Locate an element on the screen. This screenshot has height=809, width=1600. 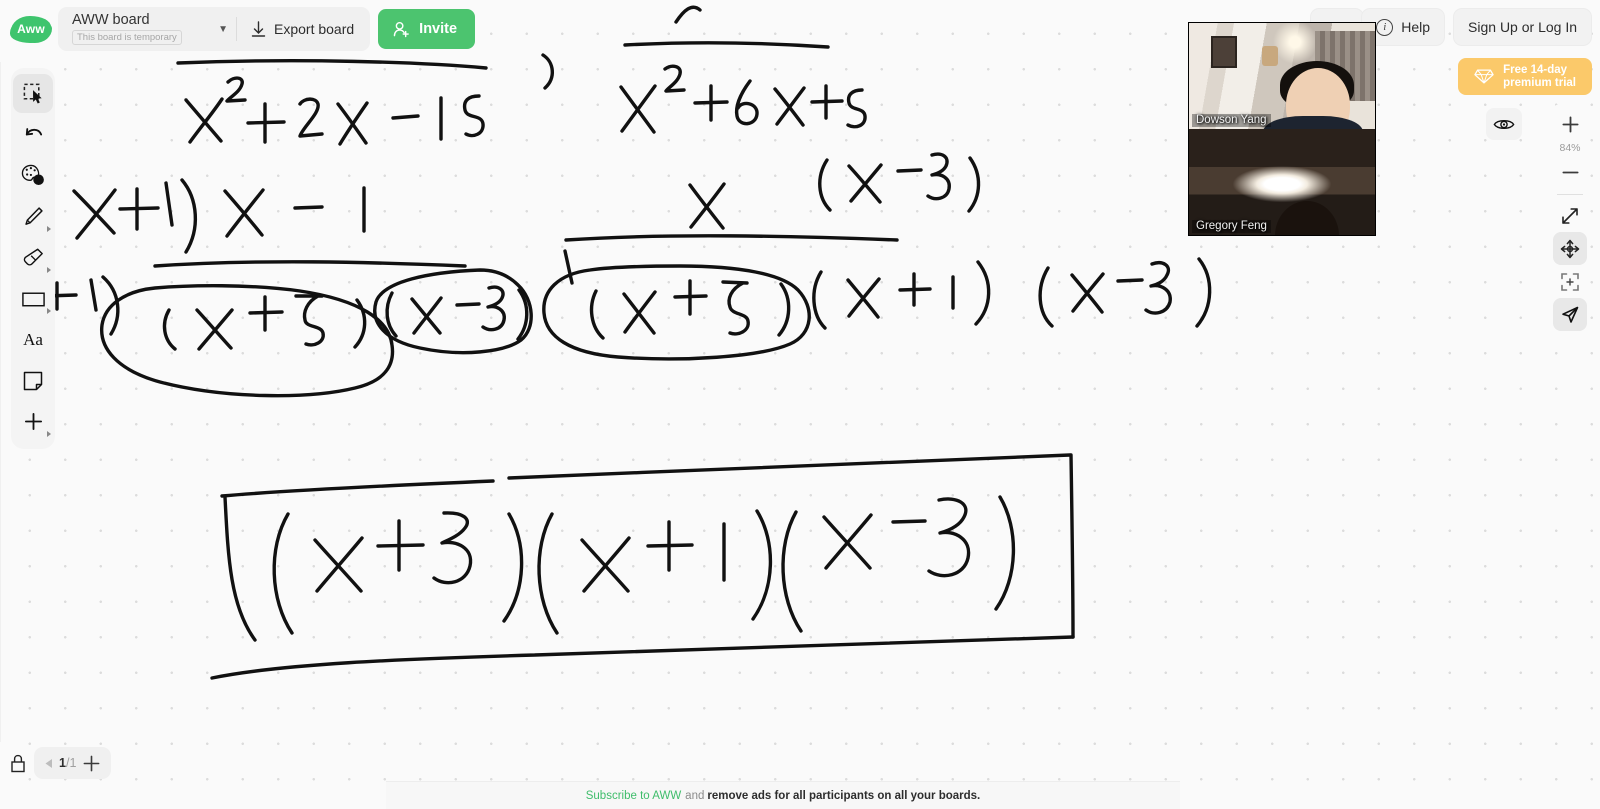
pen-tool is located at coordinates (33, 216).